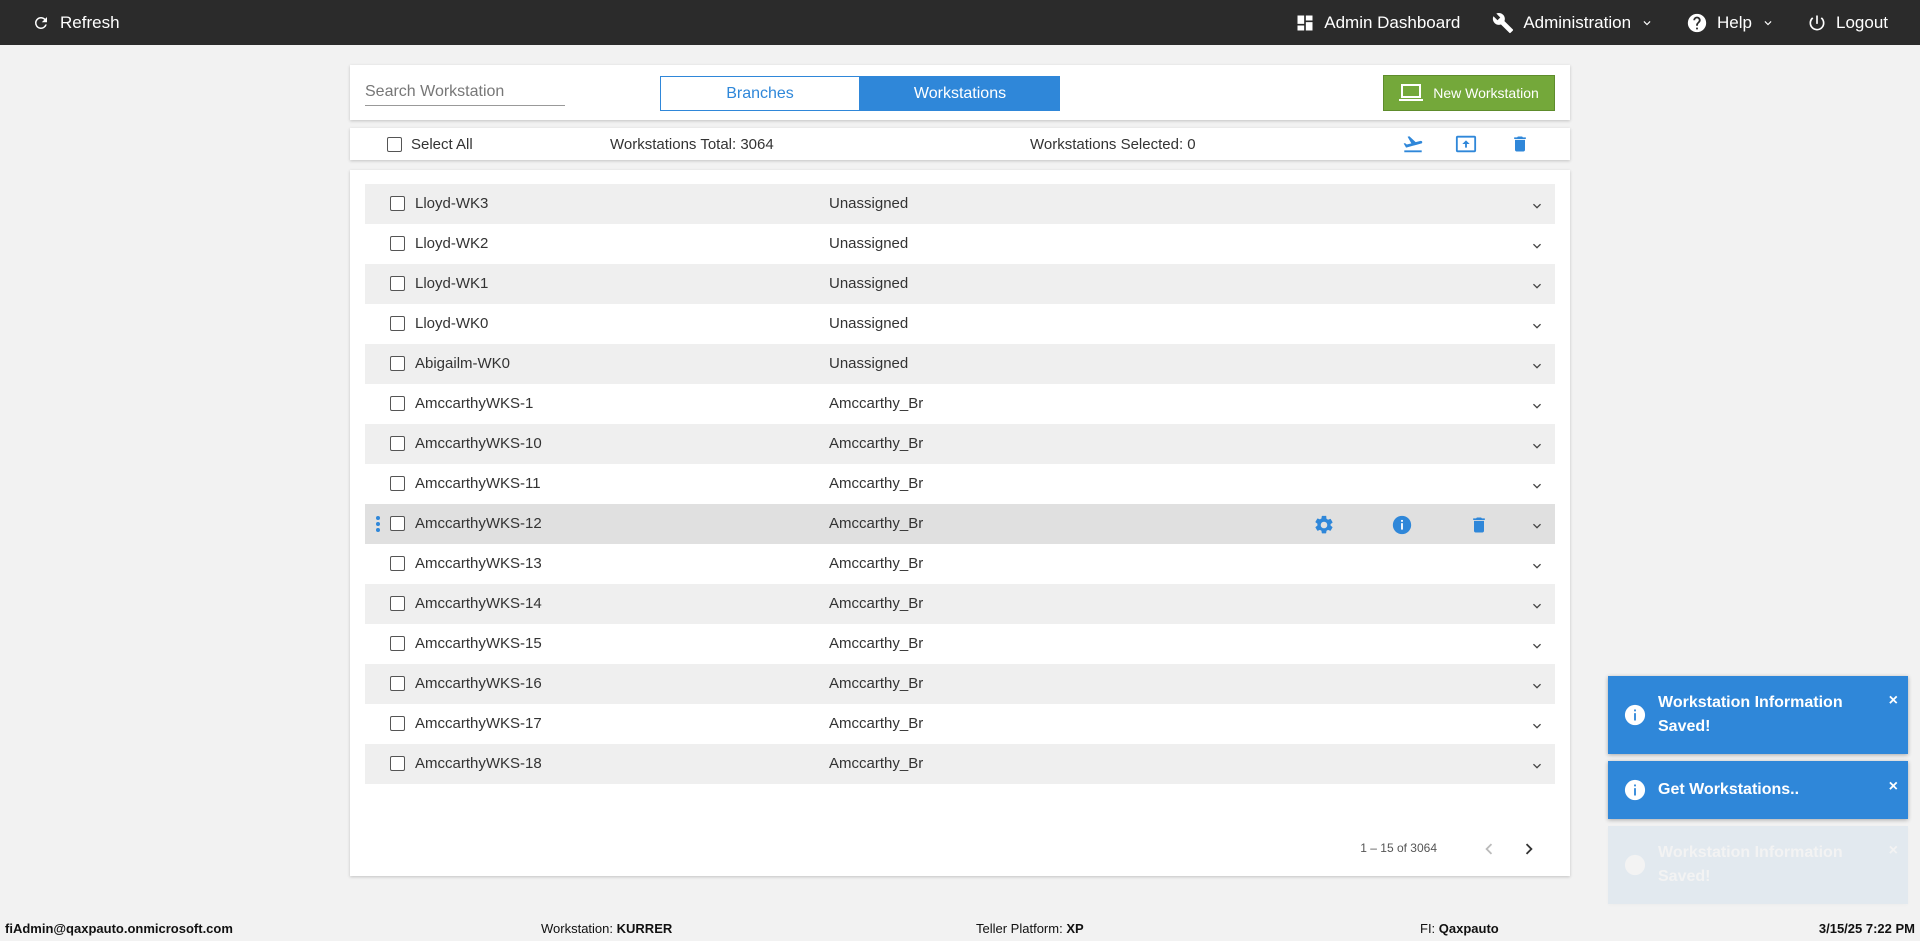 The image size is (1920, 941). Describe the element at coordinates (644, 928) in the screenshot. I see `workstation-status-value: KURRER` at that location.